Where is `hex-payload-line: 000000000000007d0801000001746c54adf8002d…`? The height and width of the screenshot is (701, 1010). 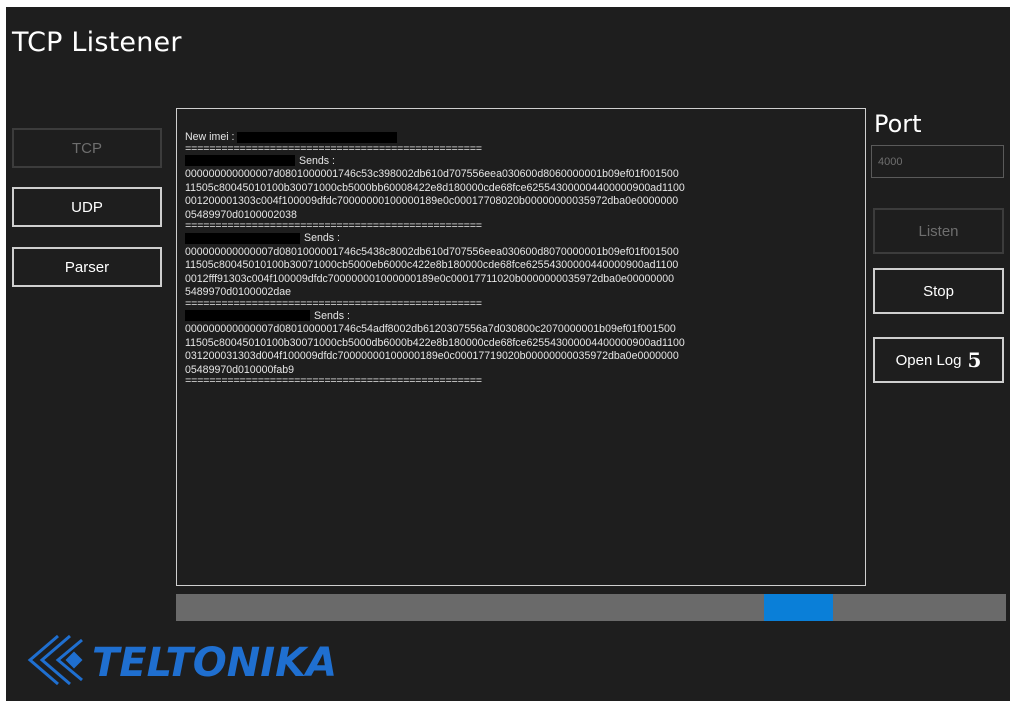
hex-payload-line: 000000000000007d0801000001746c54adf8002d… is located at coordinates (430, 329).